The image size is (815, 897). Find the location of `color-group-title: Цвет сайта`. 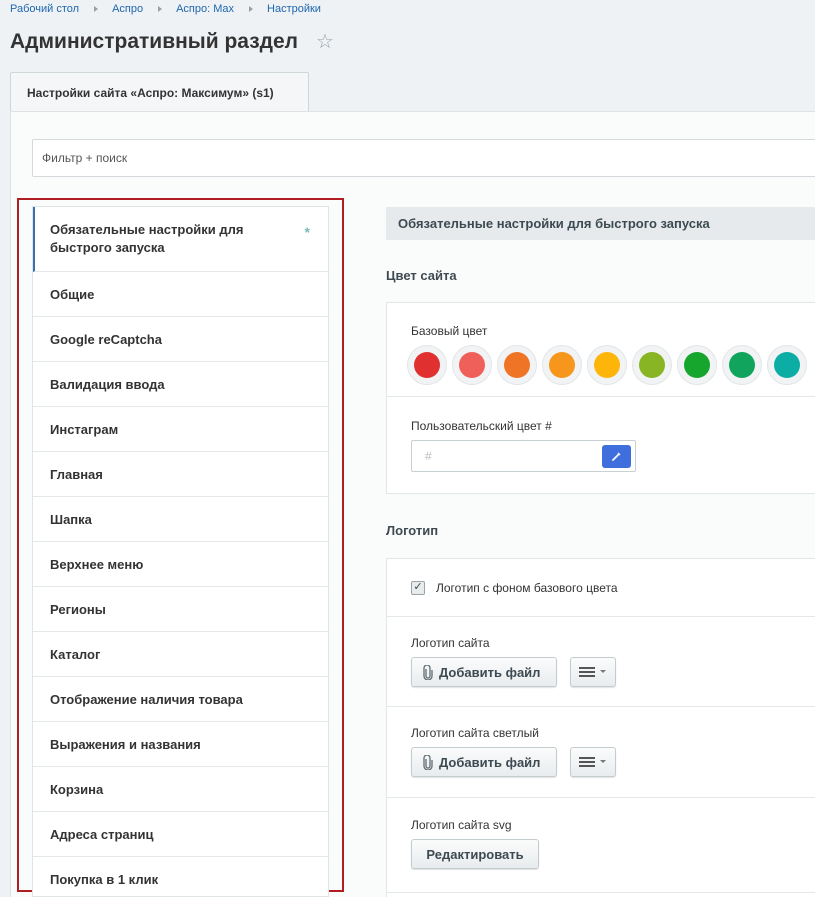

color-group-title: Цвет сайта is located at coordinates (421, 275).